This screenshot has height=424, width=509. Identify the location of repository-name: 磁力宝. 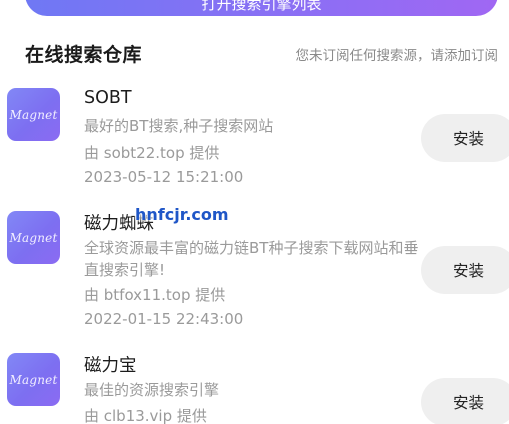
(110, 366).